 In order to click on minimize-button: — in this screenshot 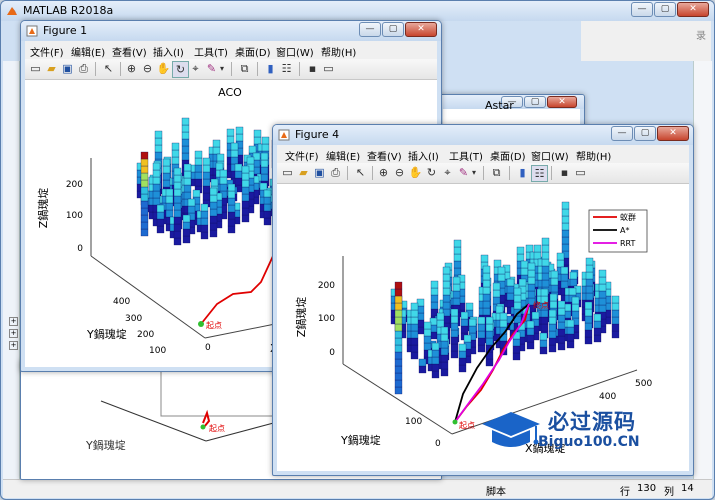, I will do `click(642, 9)`.